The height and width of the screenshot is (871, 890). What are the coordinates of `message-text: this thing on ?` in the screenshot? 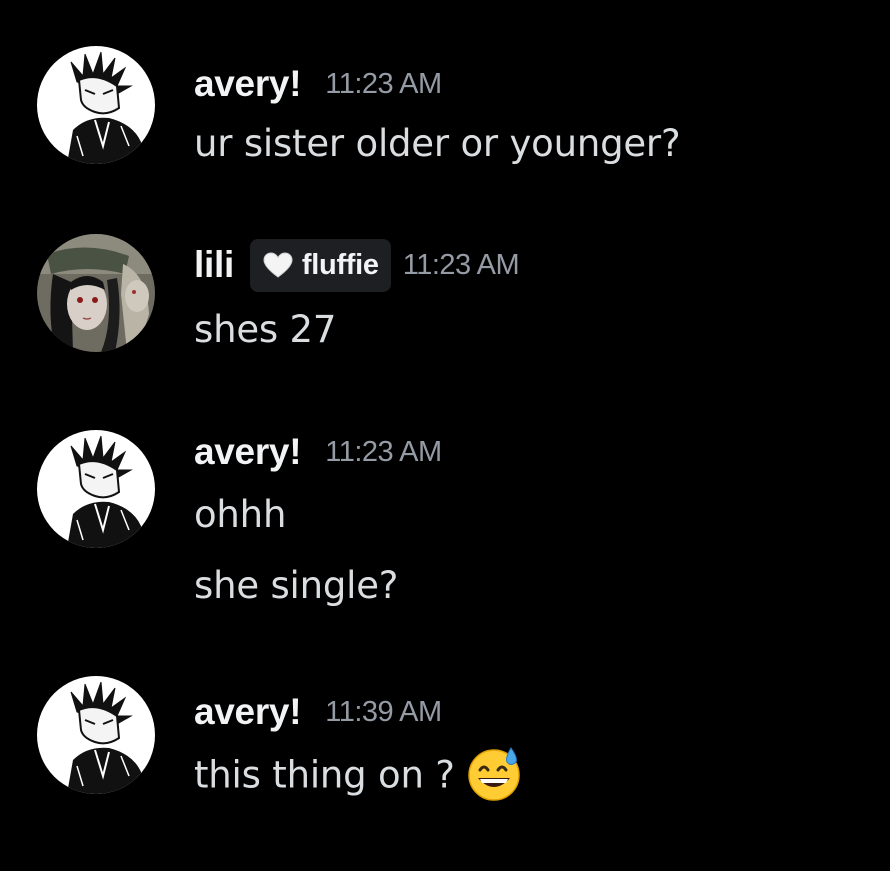 It's located at (358, 776).